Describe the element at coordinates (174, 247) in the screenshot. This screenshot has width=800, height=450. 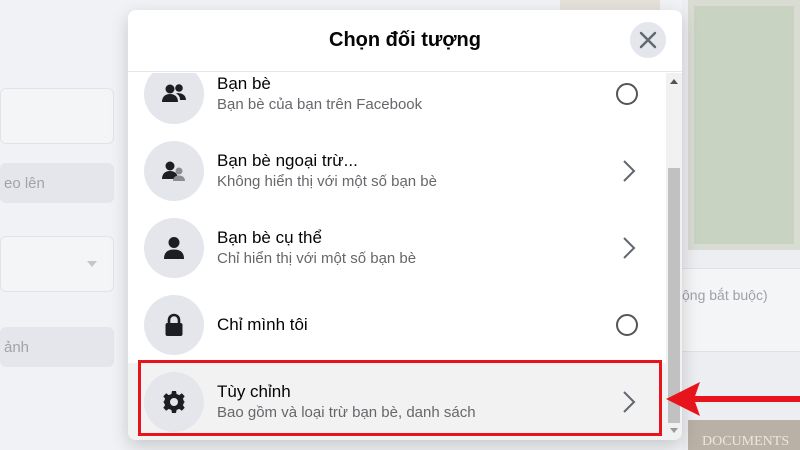
I see `person-icon` at that location.